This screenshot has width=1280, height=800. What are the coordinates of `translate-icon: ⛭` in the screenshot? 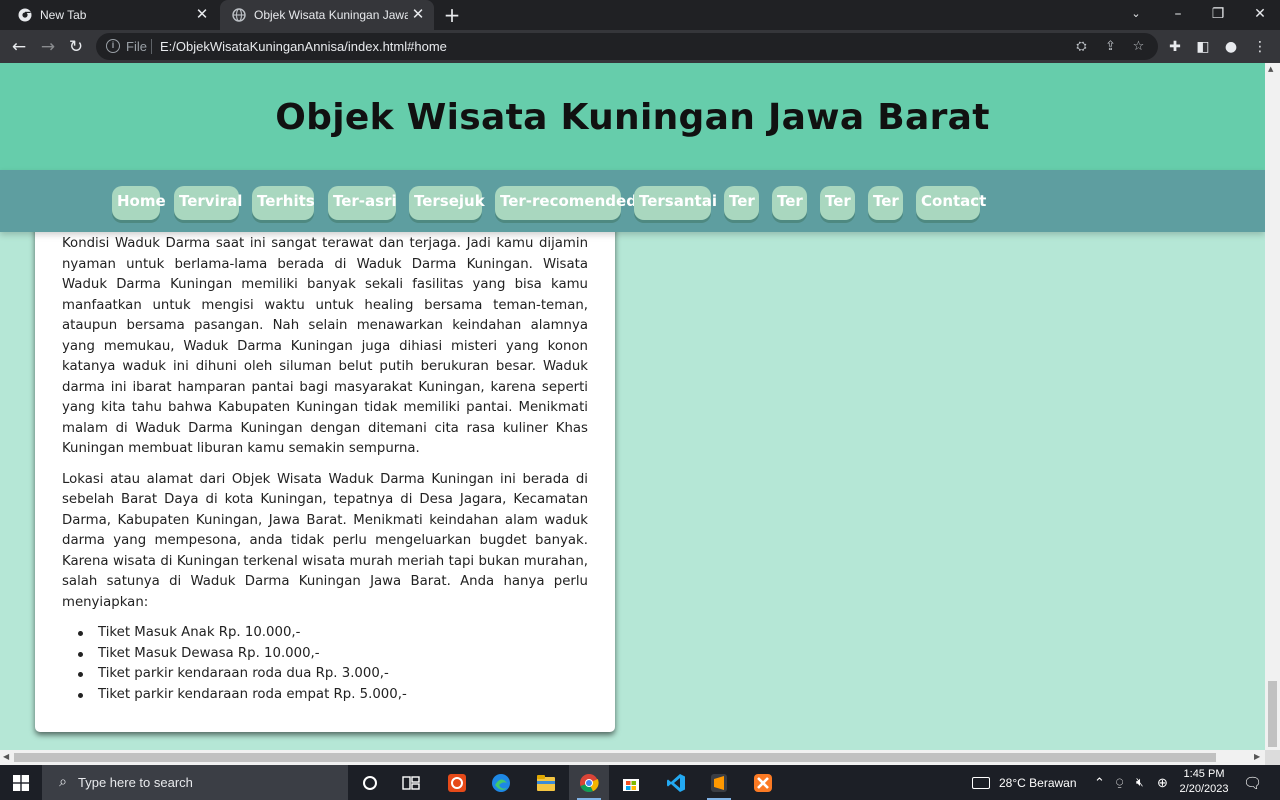 It's located at (1081, 46).